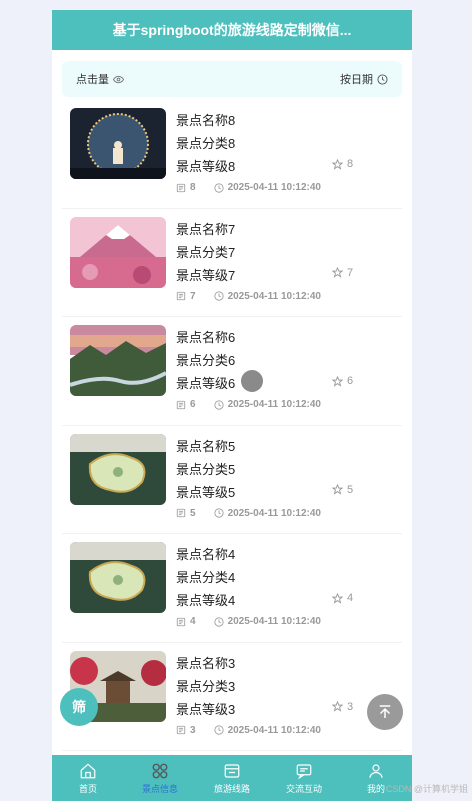 The image size is (472, 801). Describe the element at coordinates (193, 187) in the screenshot. I see `view-count: 8` at that location.